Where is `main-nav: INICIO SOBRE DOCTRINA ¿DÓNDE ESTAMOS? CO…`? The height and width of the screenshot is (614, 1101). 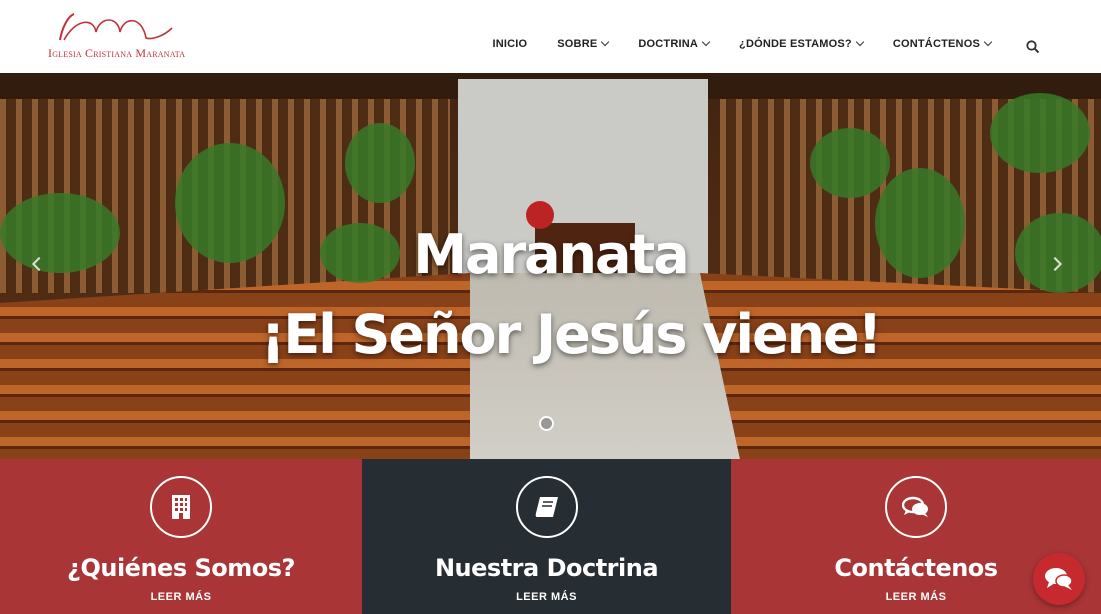
main-nav: INICIO SOBRE DOCTRINA ¿DÓNDE ESTAMOS? CO… is located at coordinates (727, 43).